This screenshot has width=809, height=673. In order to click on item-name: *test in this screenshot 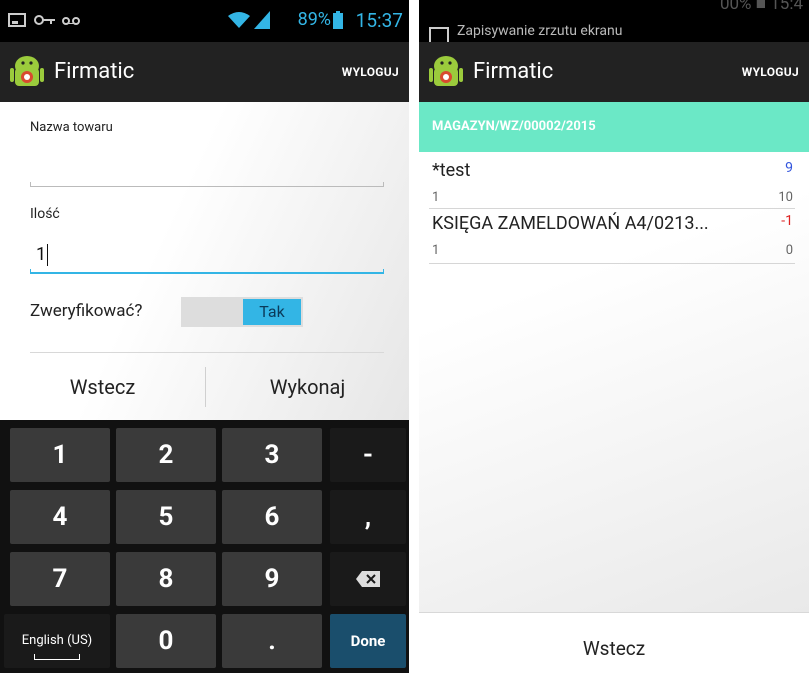, I will do `click(451, 170)`.